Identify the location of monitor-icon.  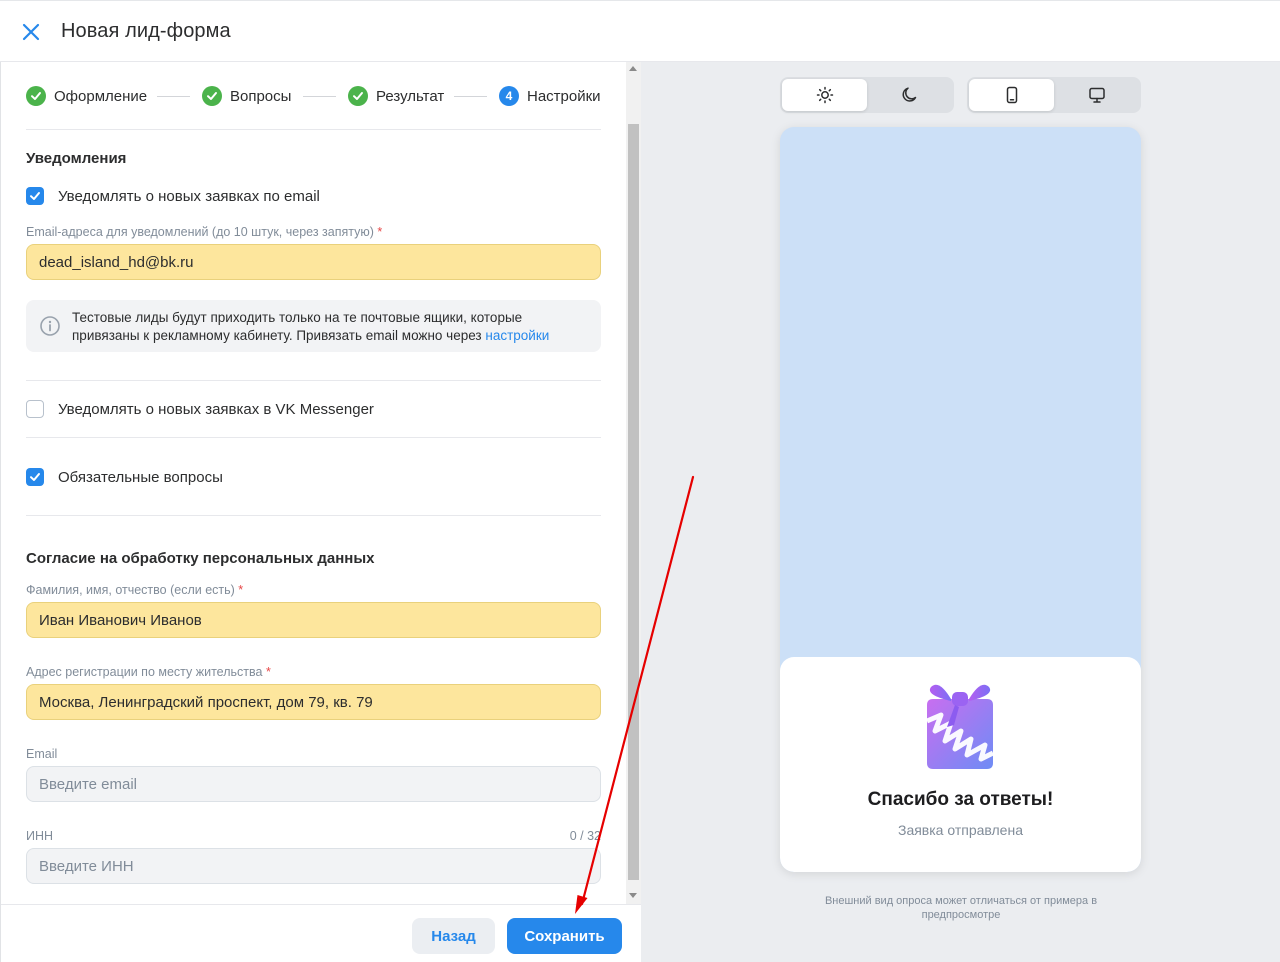
(1096, 95).